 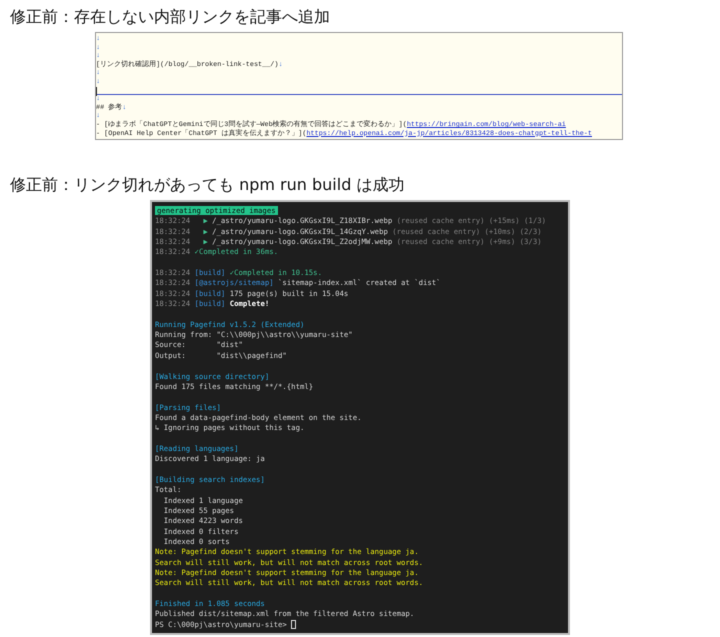 I want to click on section-title: 修正前：存在しない内部リンクを記事へ追加, so click(x=170, y=17).